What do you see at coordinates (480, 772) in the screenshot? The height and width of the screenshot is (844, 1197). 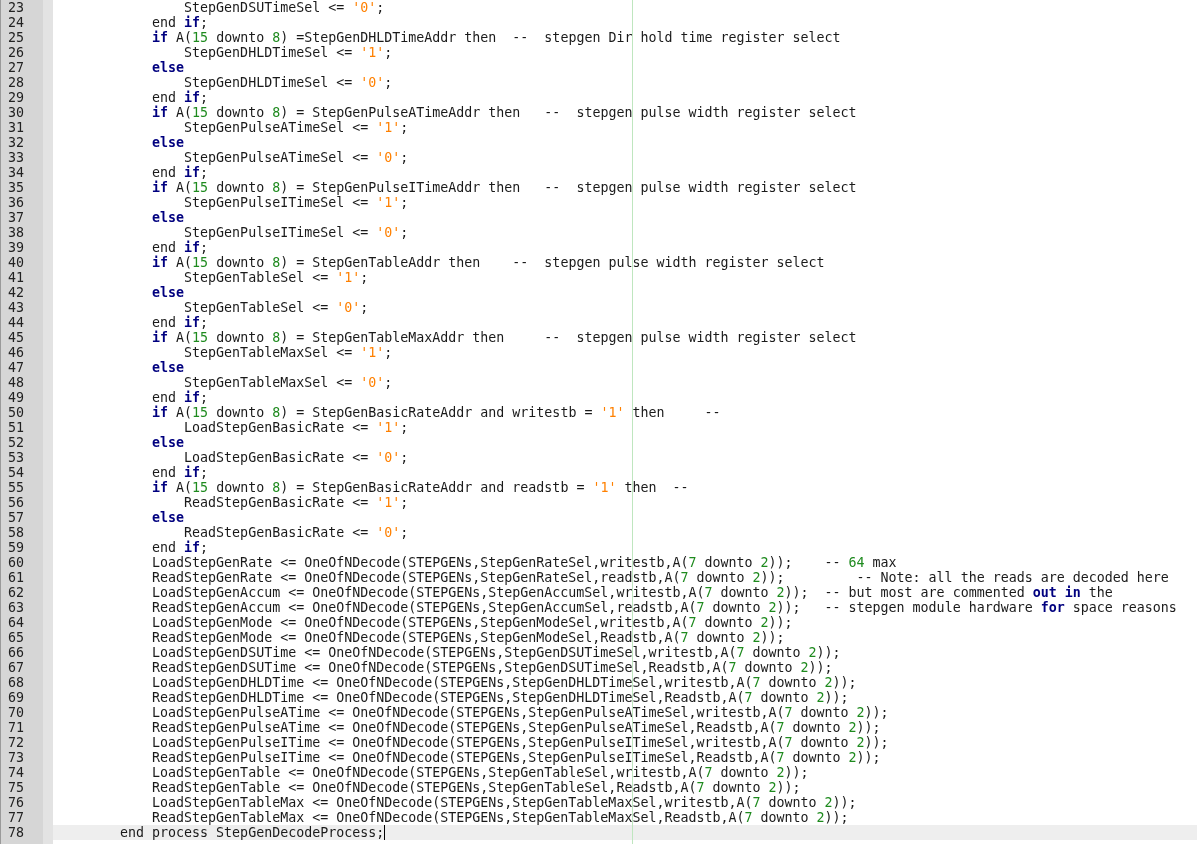 I see `code-line: LoadStepGenTable <= OneOfNDecode(STEPGENs,StepGenTableSel,writestb,A(7 downto 2));` at bounding box center [480, 772].